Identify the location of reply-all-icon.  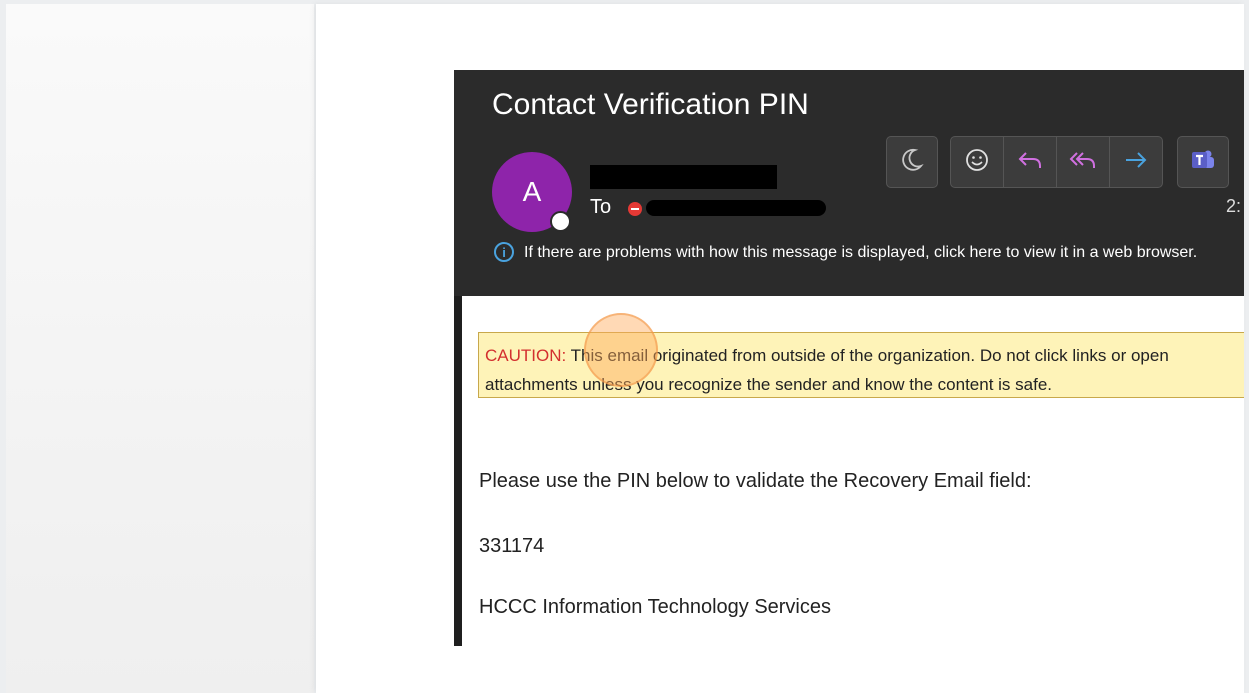
(1083, 162).